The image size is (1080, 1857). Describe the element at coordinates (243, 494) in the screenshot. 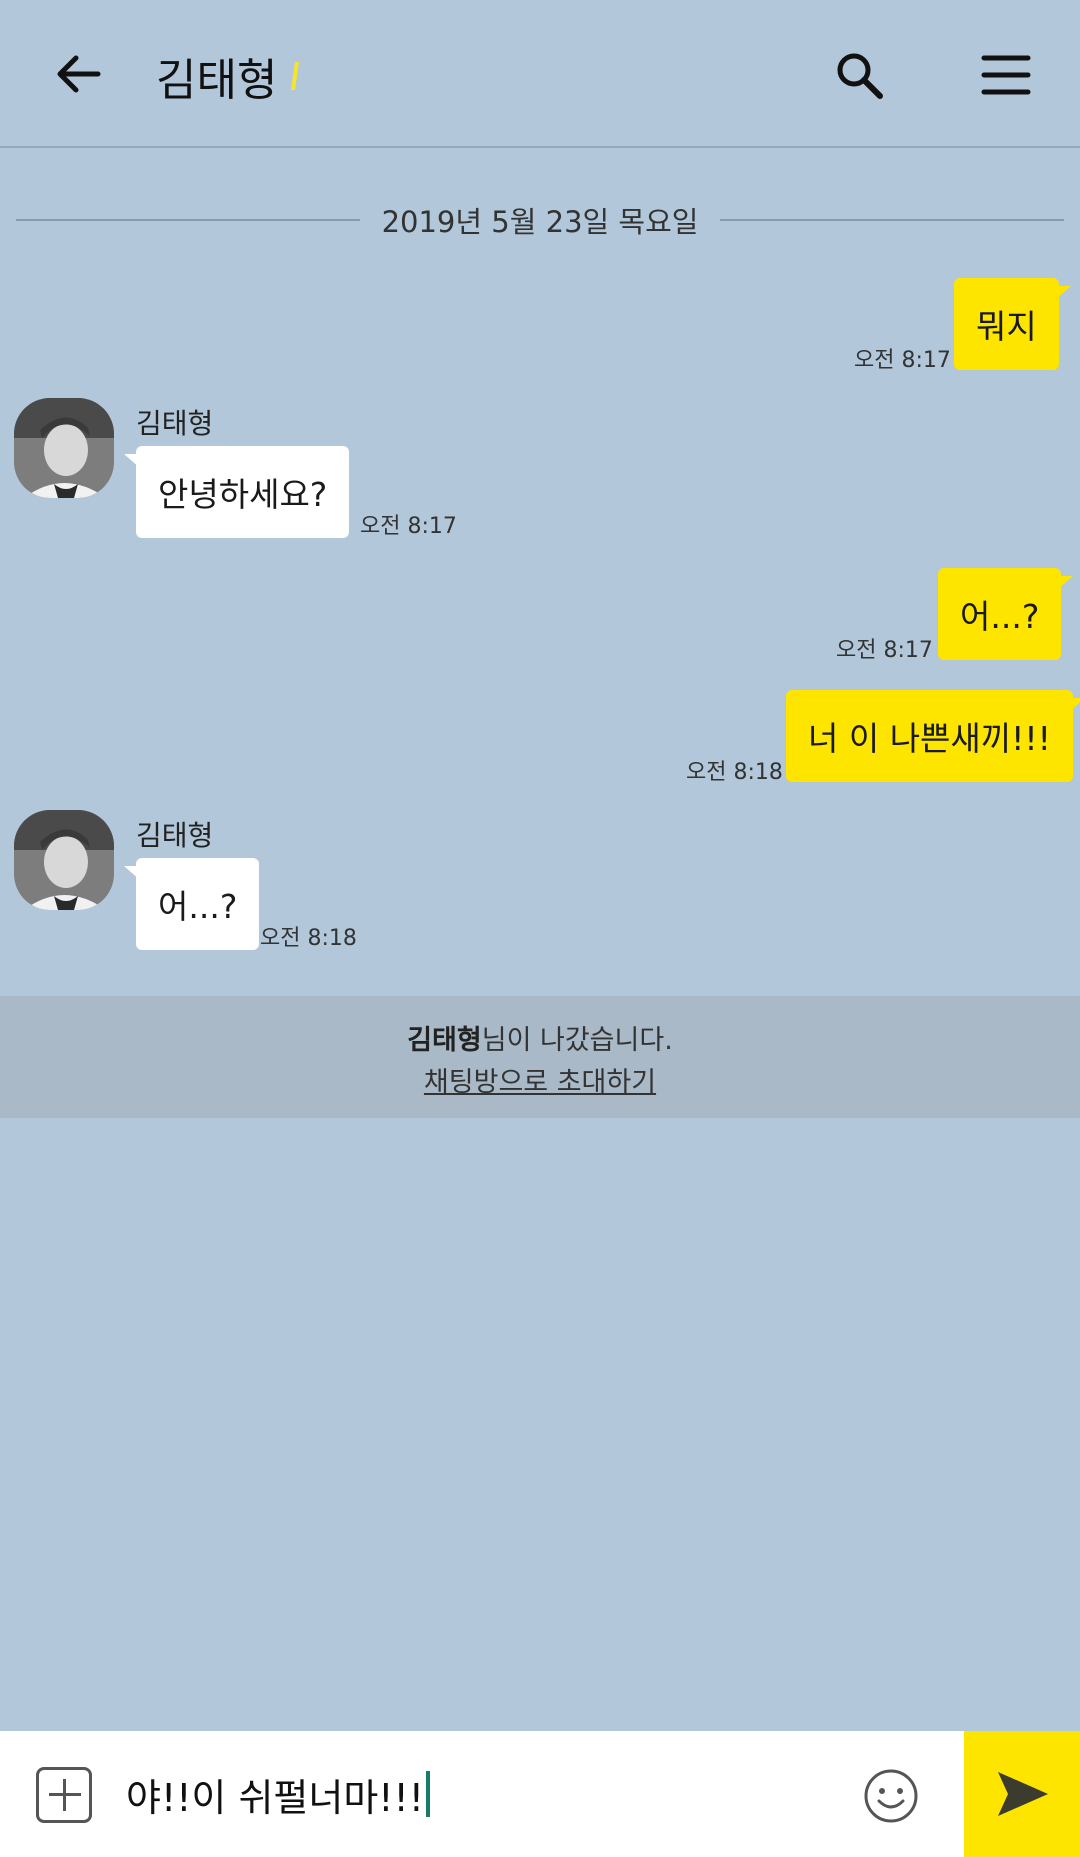

I see `message-text: 안녕하세요?` at that location.